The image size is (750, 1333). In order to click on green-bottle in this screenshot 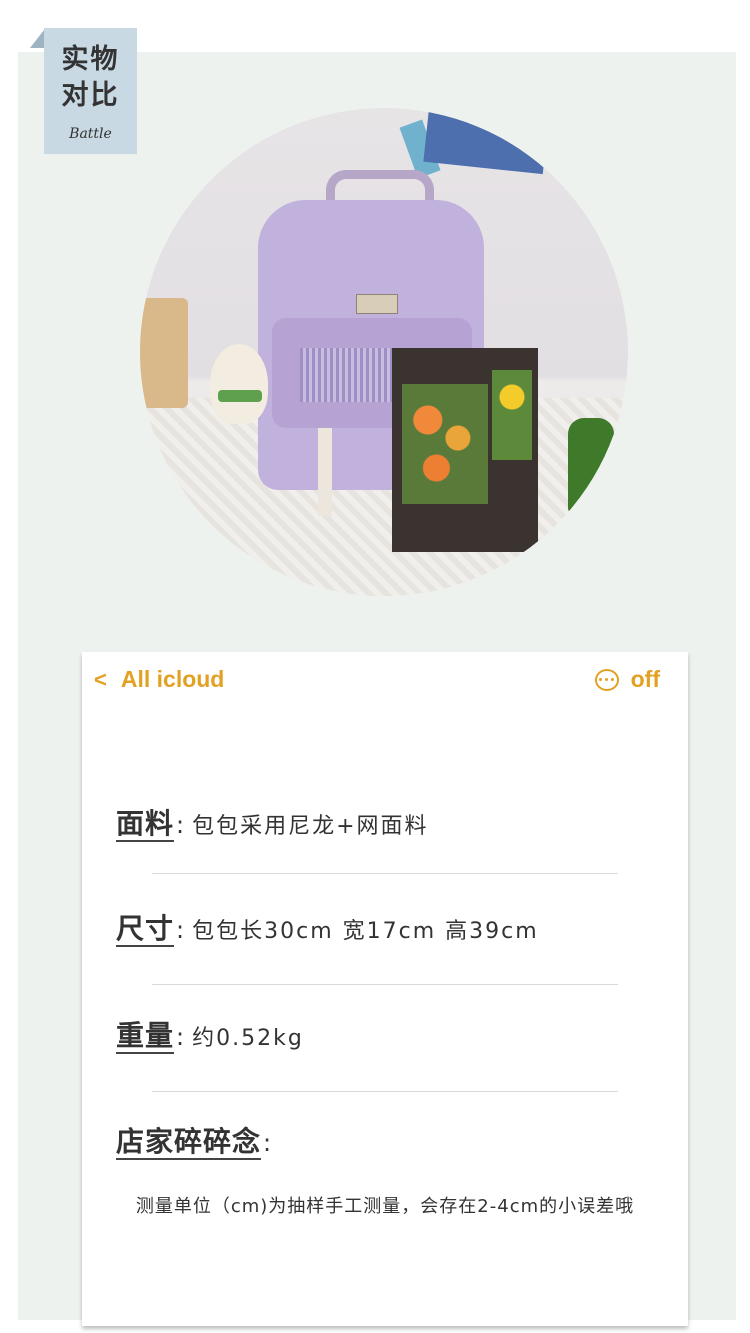, I will do `click(591, 466)`.